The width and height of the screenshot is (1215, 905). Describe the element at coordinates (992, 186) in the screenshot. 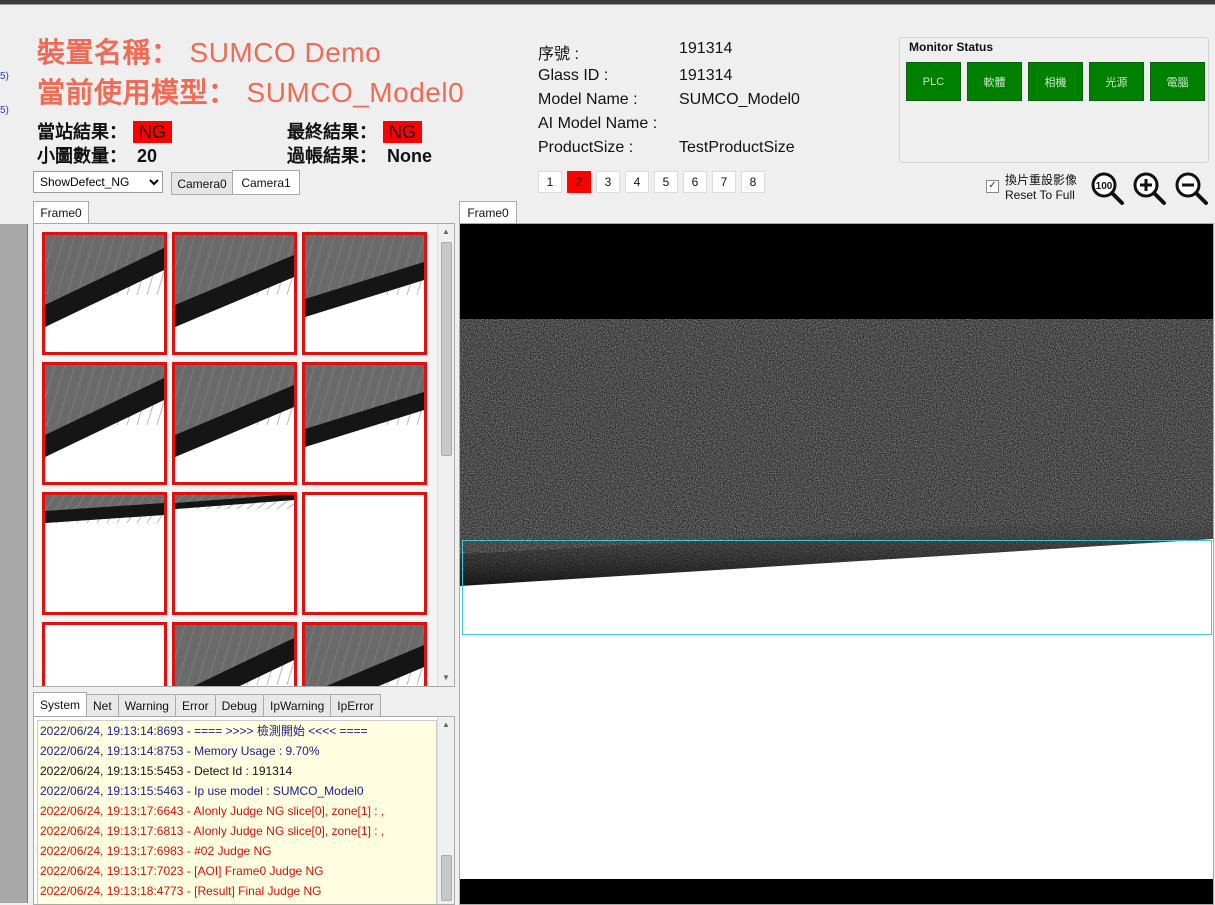

I see `reset-to-full-checkbox: ✓` at that location.